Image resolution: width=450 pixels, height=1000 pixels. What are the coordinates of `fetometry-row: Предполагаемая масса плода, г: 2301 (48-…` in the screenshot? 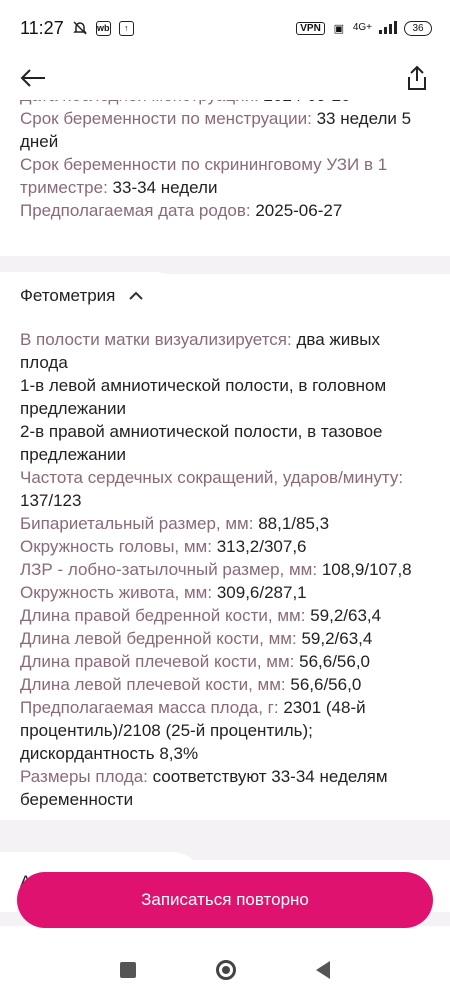 It's located at (226, 730).